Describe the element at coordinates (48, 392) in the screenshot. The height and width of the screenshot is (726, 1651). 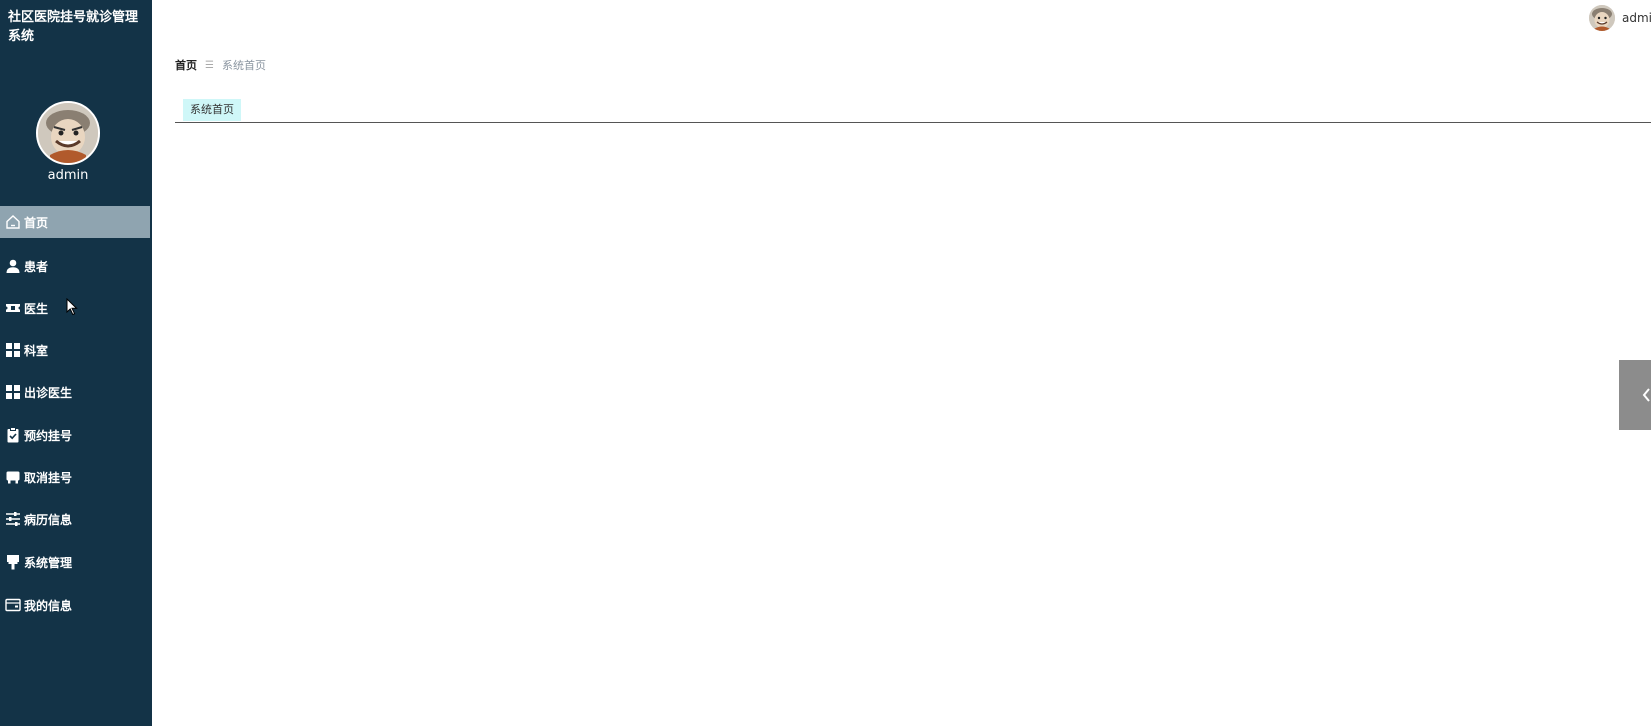
I see `sidebar-item-label: 出诊医生` at that location.